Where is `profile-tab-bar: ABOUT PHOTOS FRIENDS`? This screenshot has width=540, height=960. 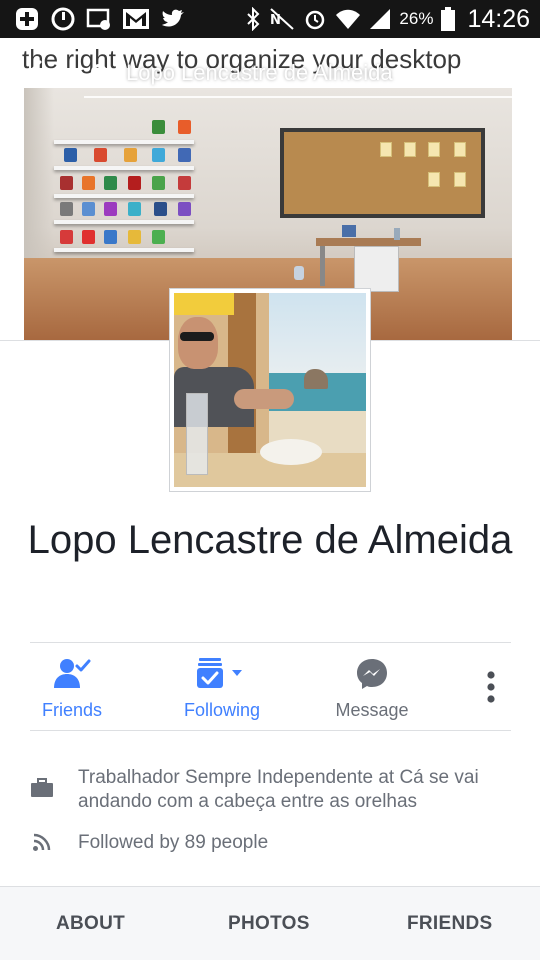
profile-tab-bar: ABOUT PHOTOS FRIENDS is located at coordinates (270, 923).